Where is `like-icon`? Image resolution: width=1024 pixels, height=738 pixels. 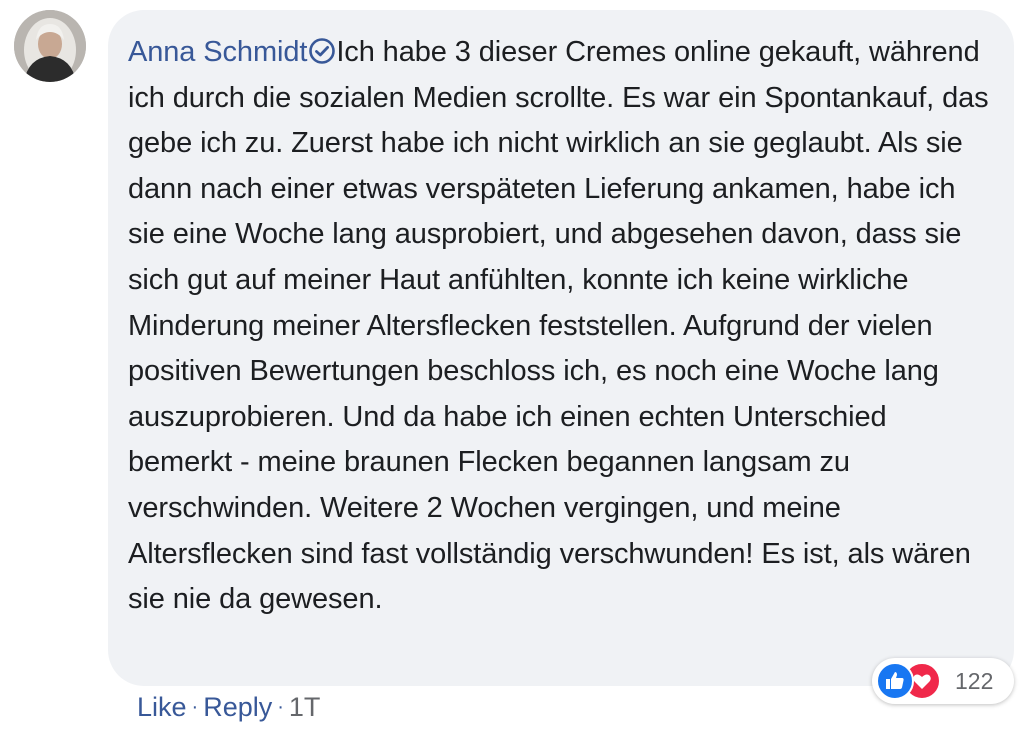
like-icon is located at coordinates (895, 681).